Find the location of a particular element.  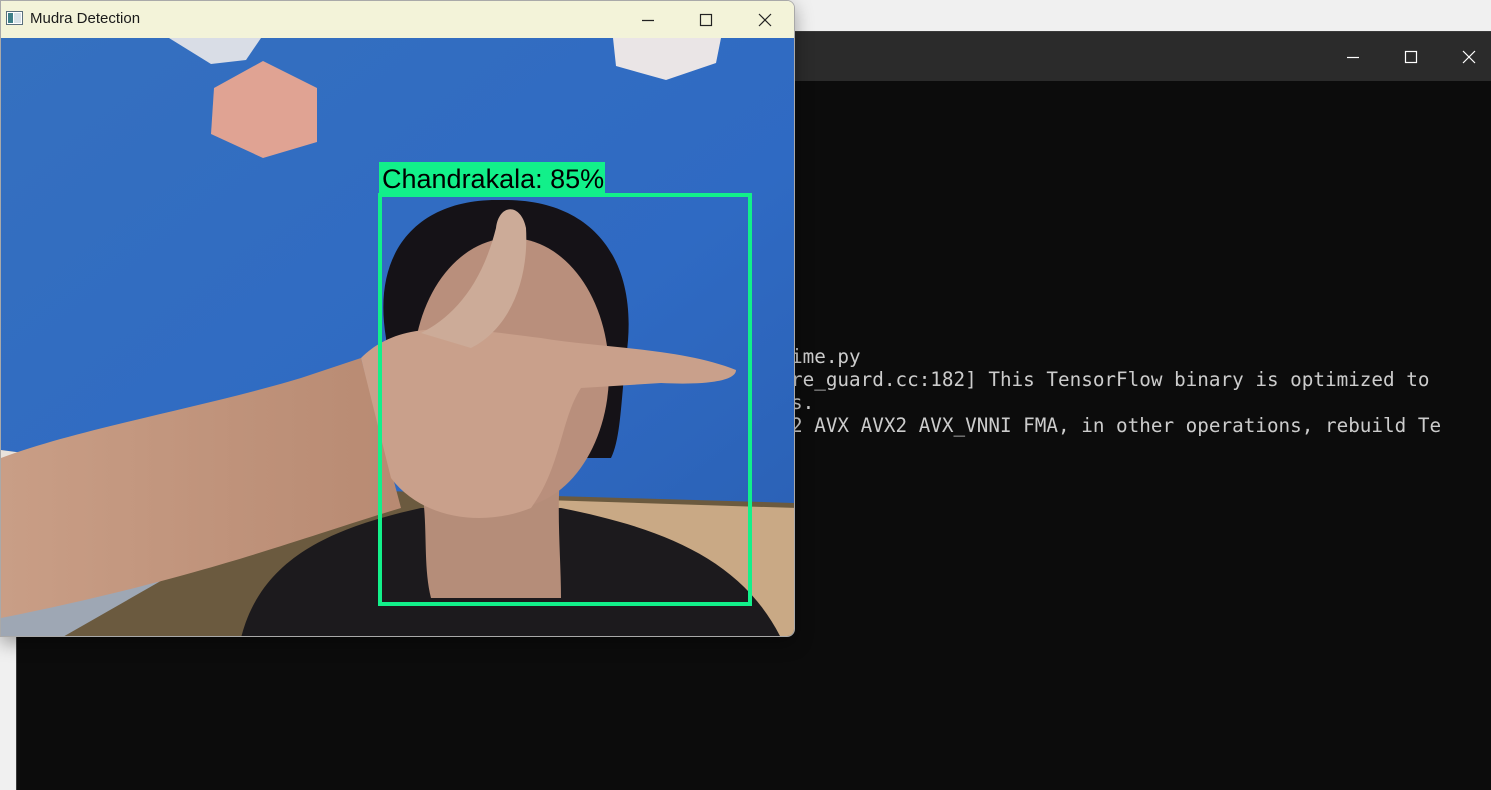

detection-bounding-box is located at coordinates (565, 399).